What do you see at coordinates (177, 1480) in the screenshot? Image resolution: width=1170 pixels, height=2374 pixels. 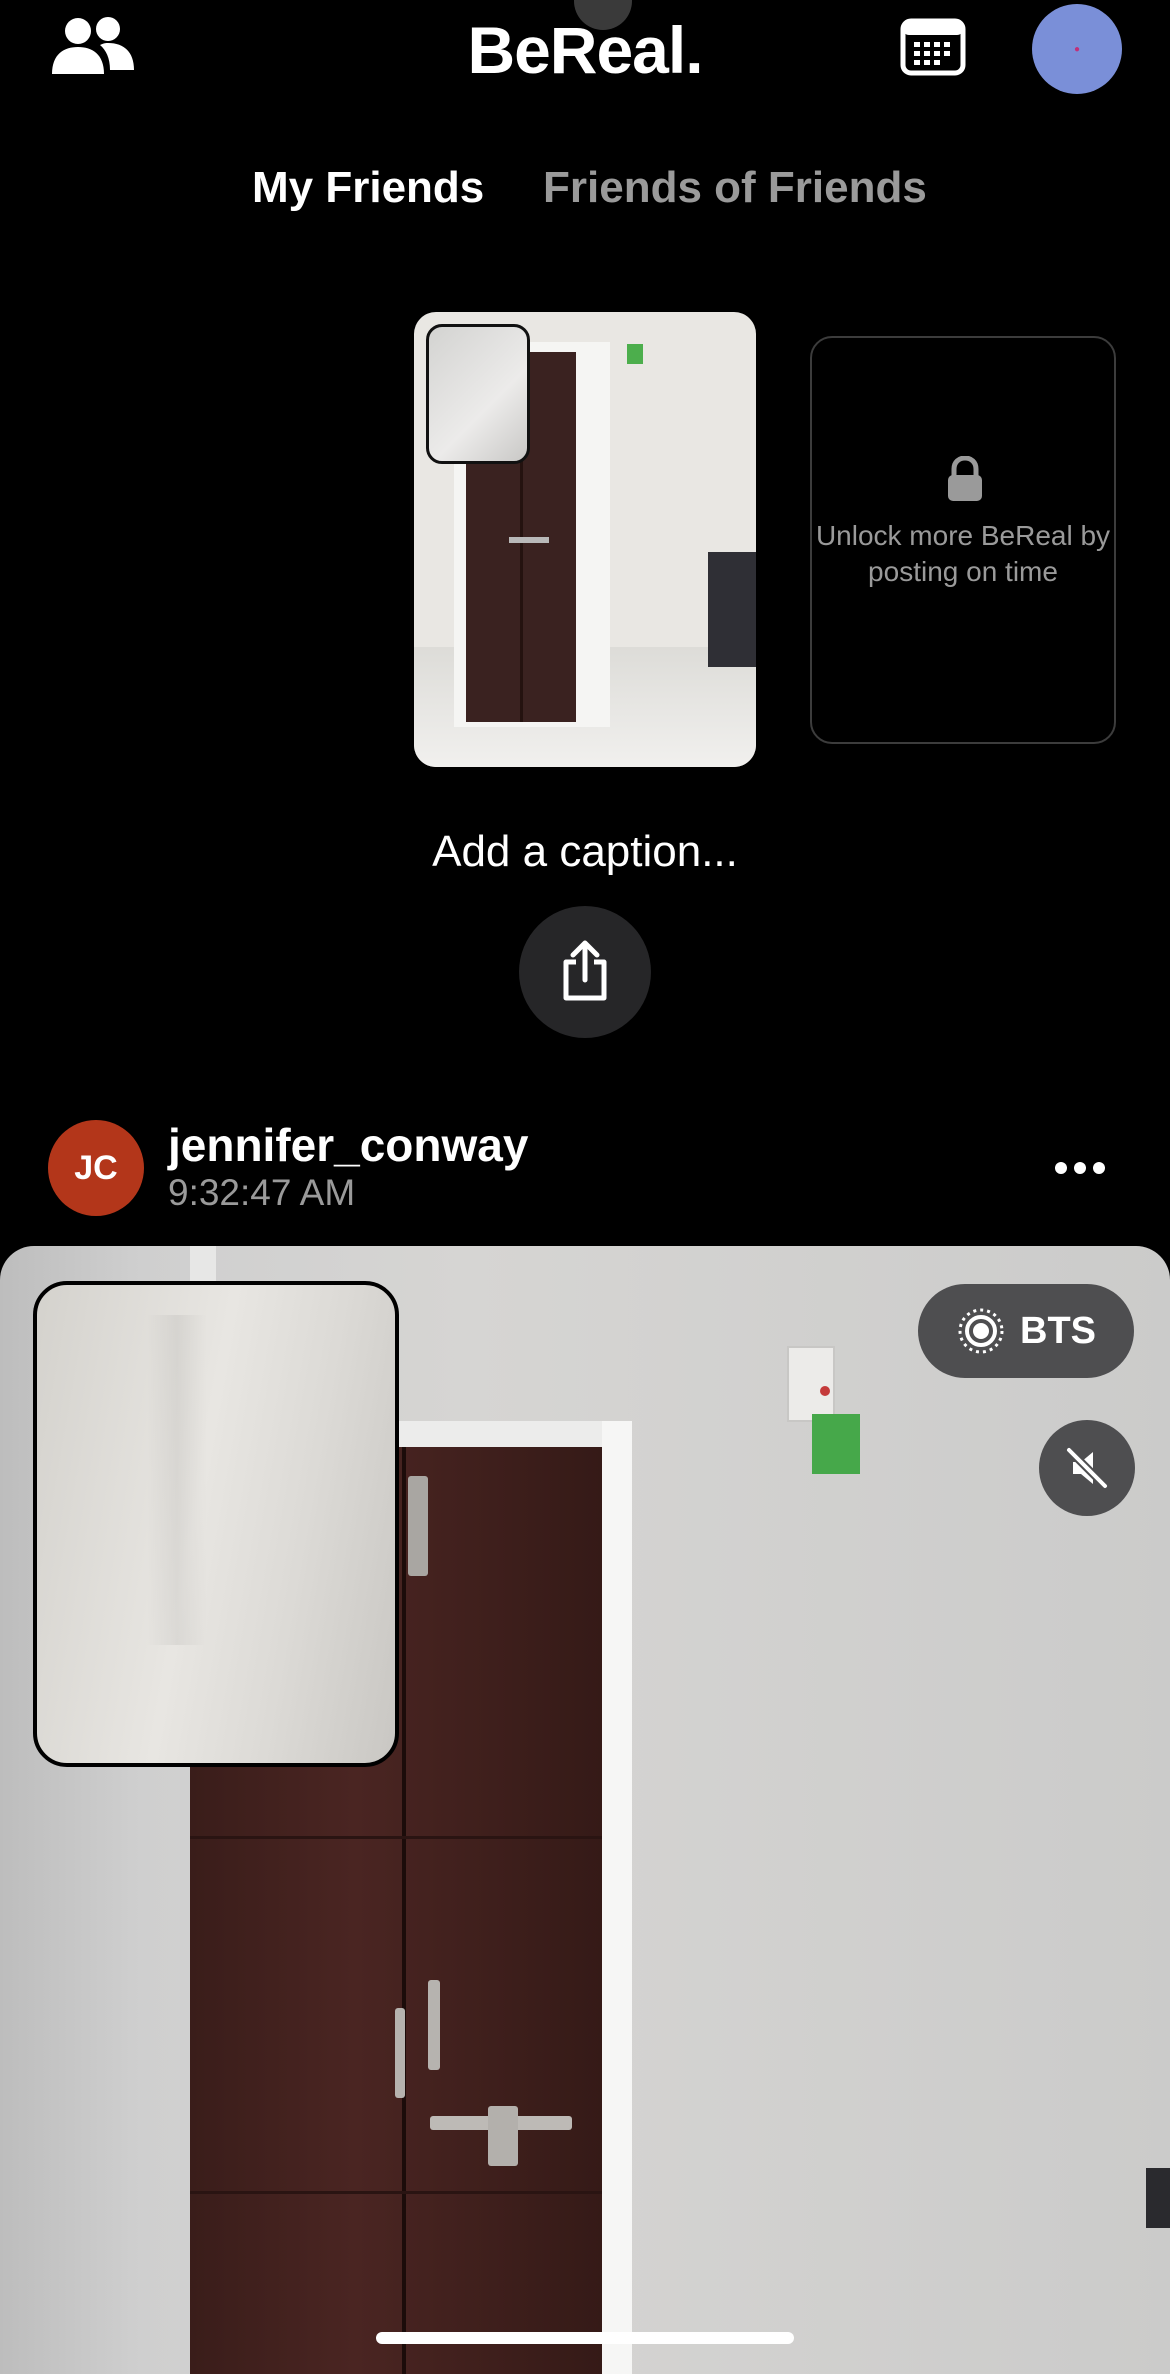 I see `front-photo-shade` at bounding box center [177, 1480].